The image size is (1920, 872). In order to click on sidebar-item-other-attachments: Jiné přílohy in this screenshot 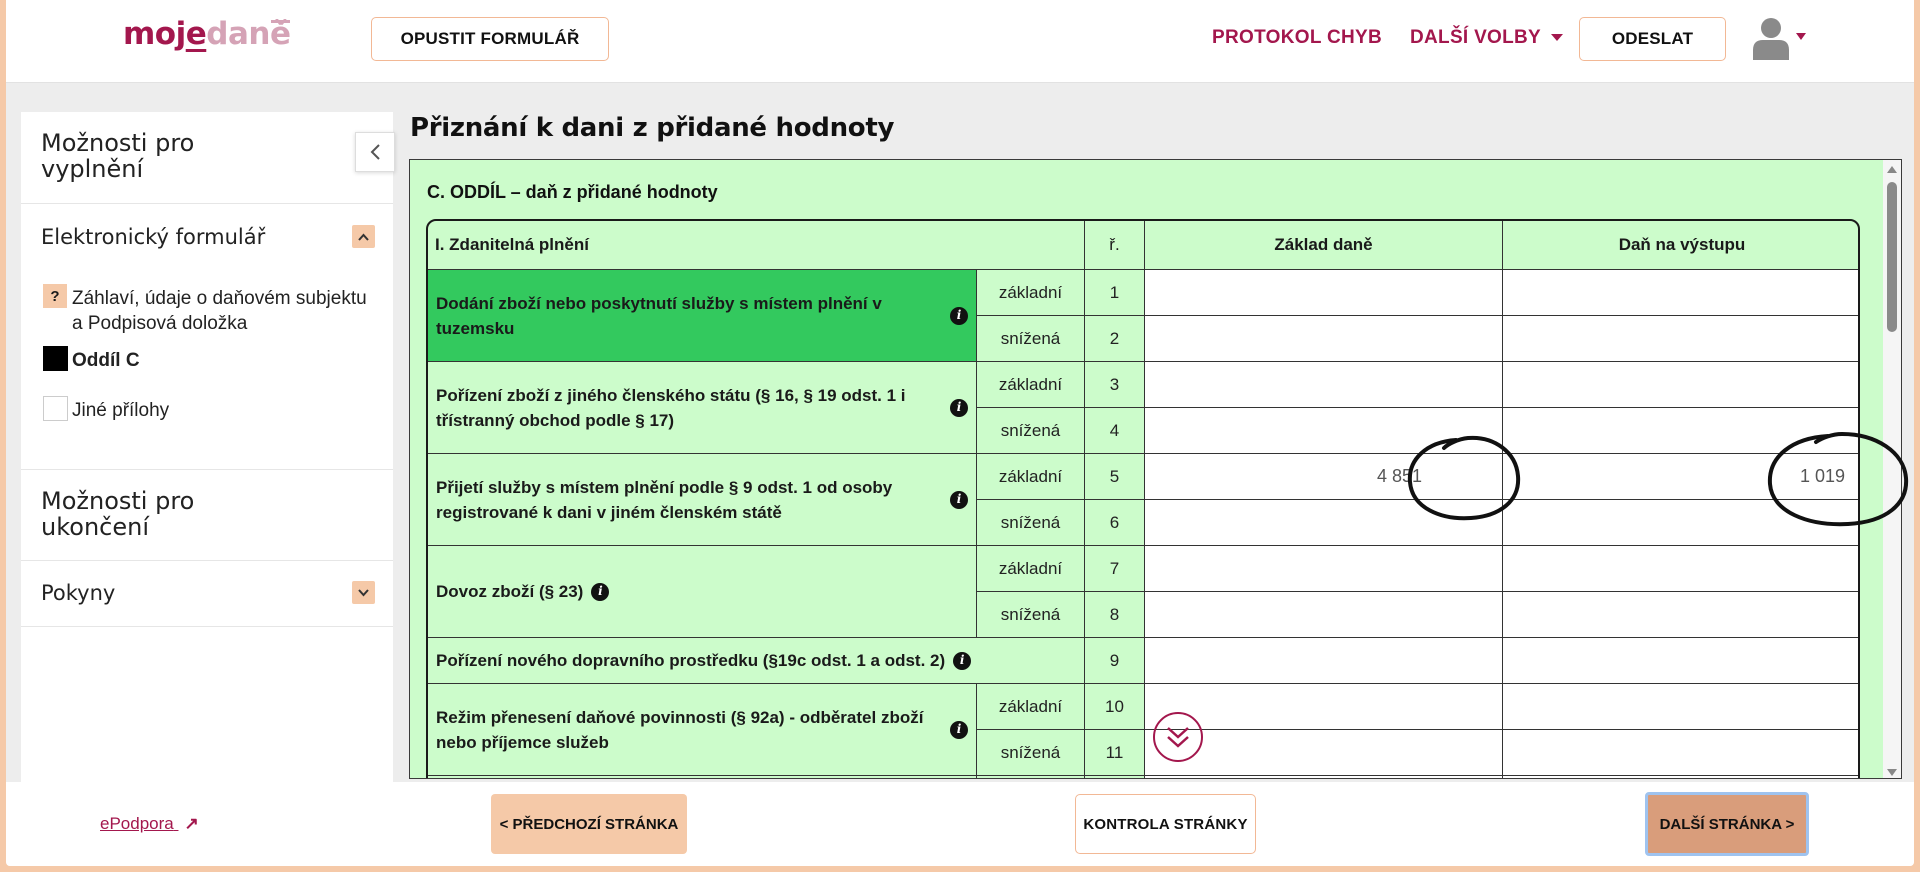, I will do `click(120, 410)`.